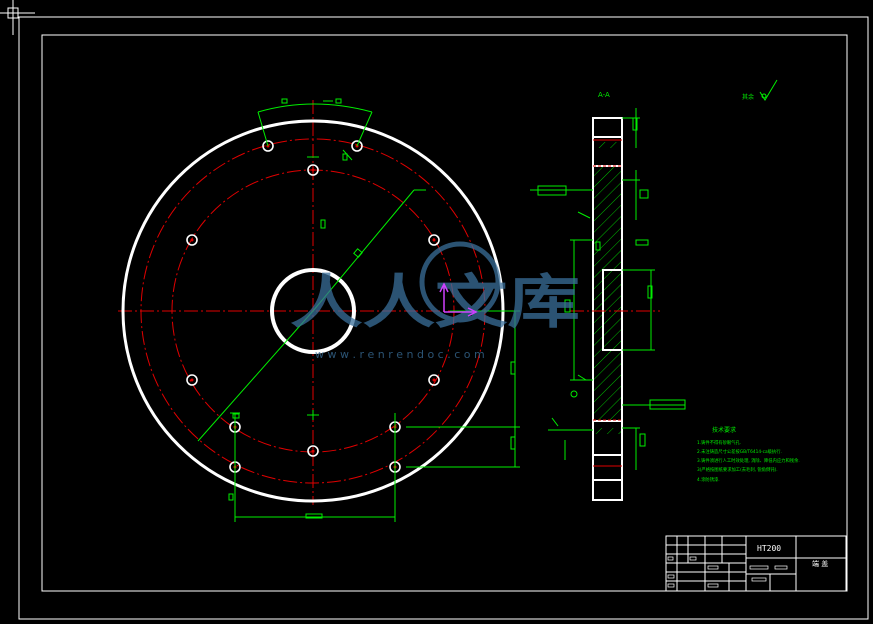 This screenshot has height=624, width=873. I want to click on section-hatch, so click(607, 288).